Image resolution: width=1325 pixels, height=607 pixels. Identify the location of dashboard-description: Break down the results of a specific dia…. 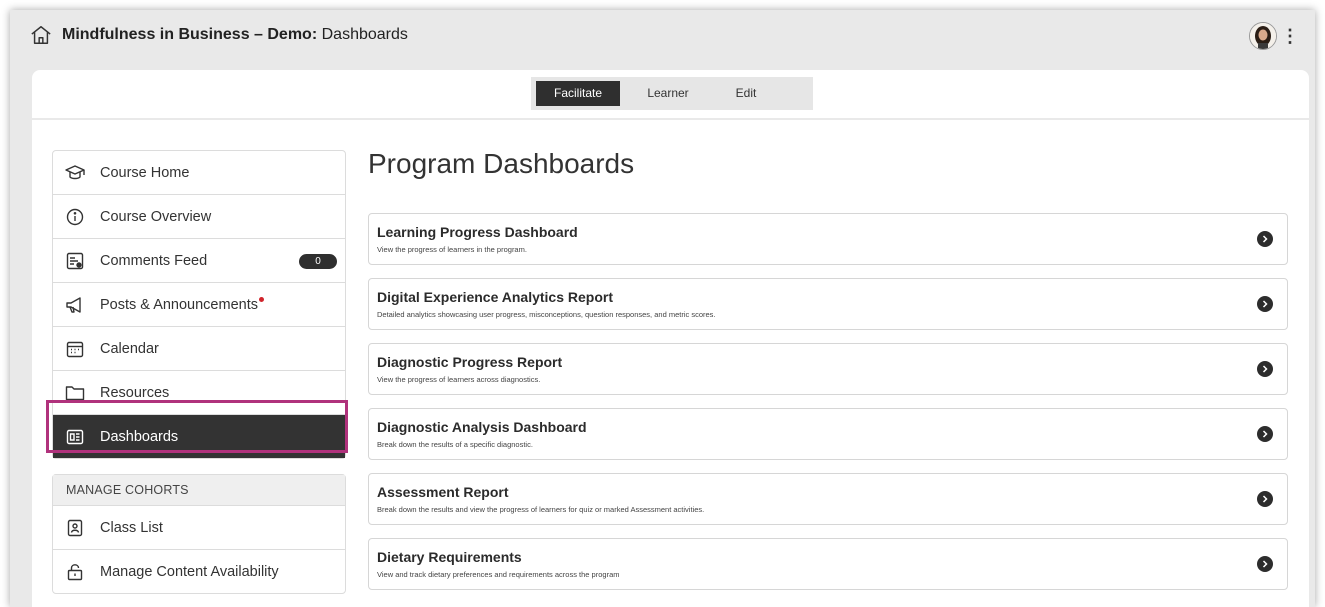
(455, 444).